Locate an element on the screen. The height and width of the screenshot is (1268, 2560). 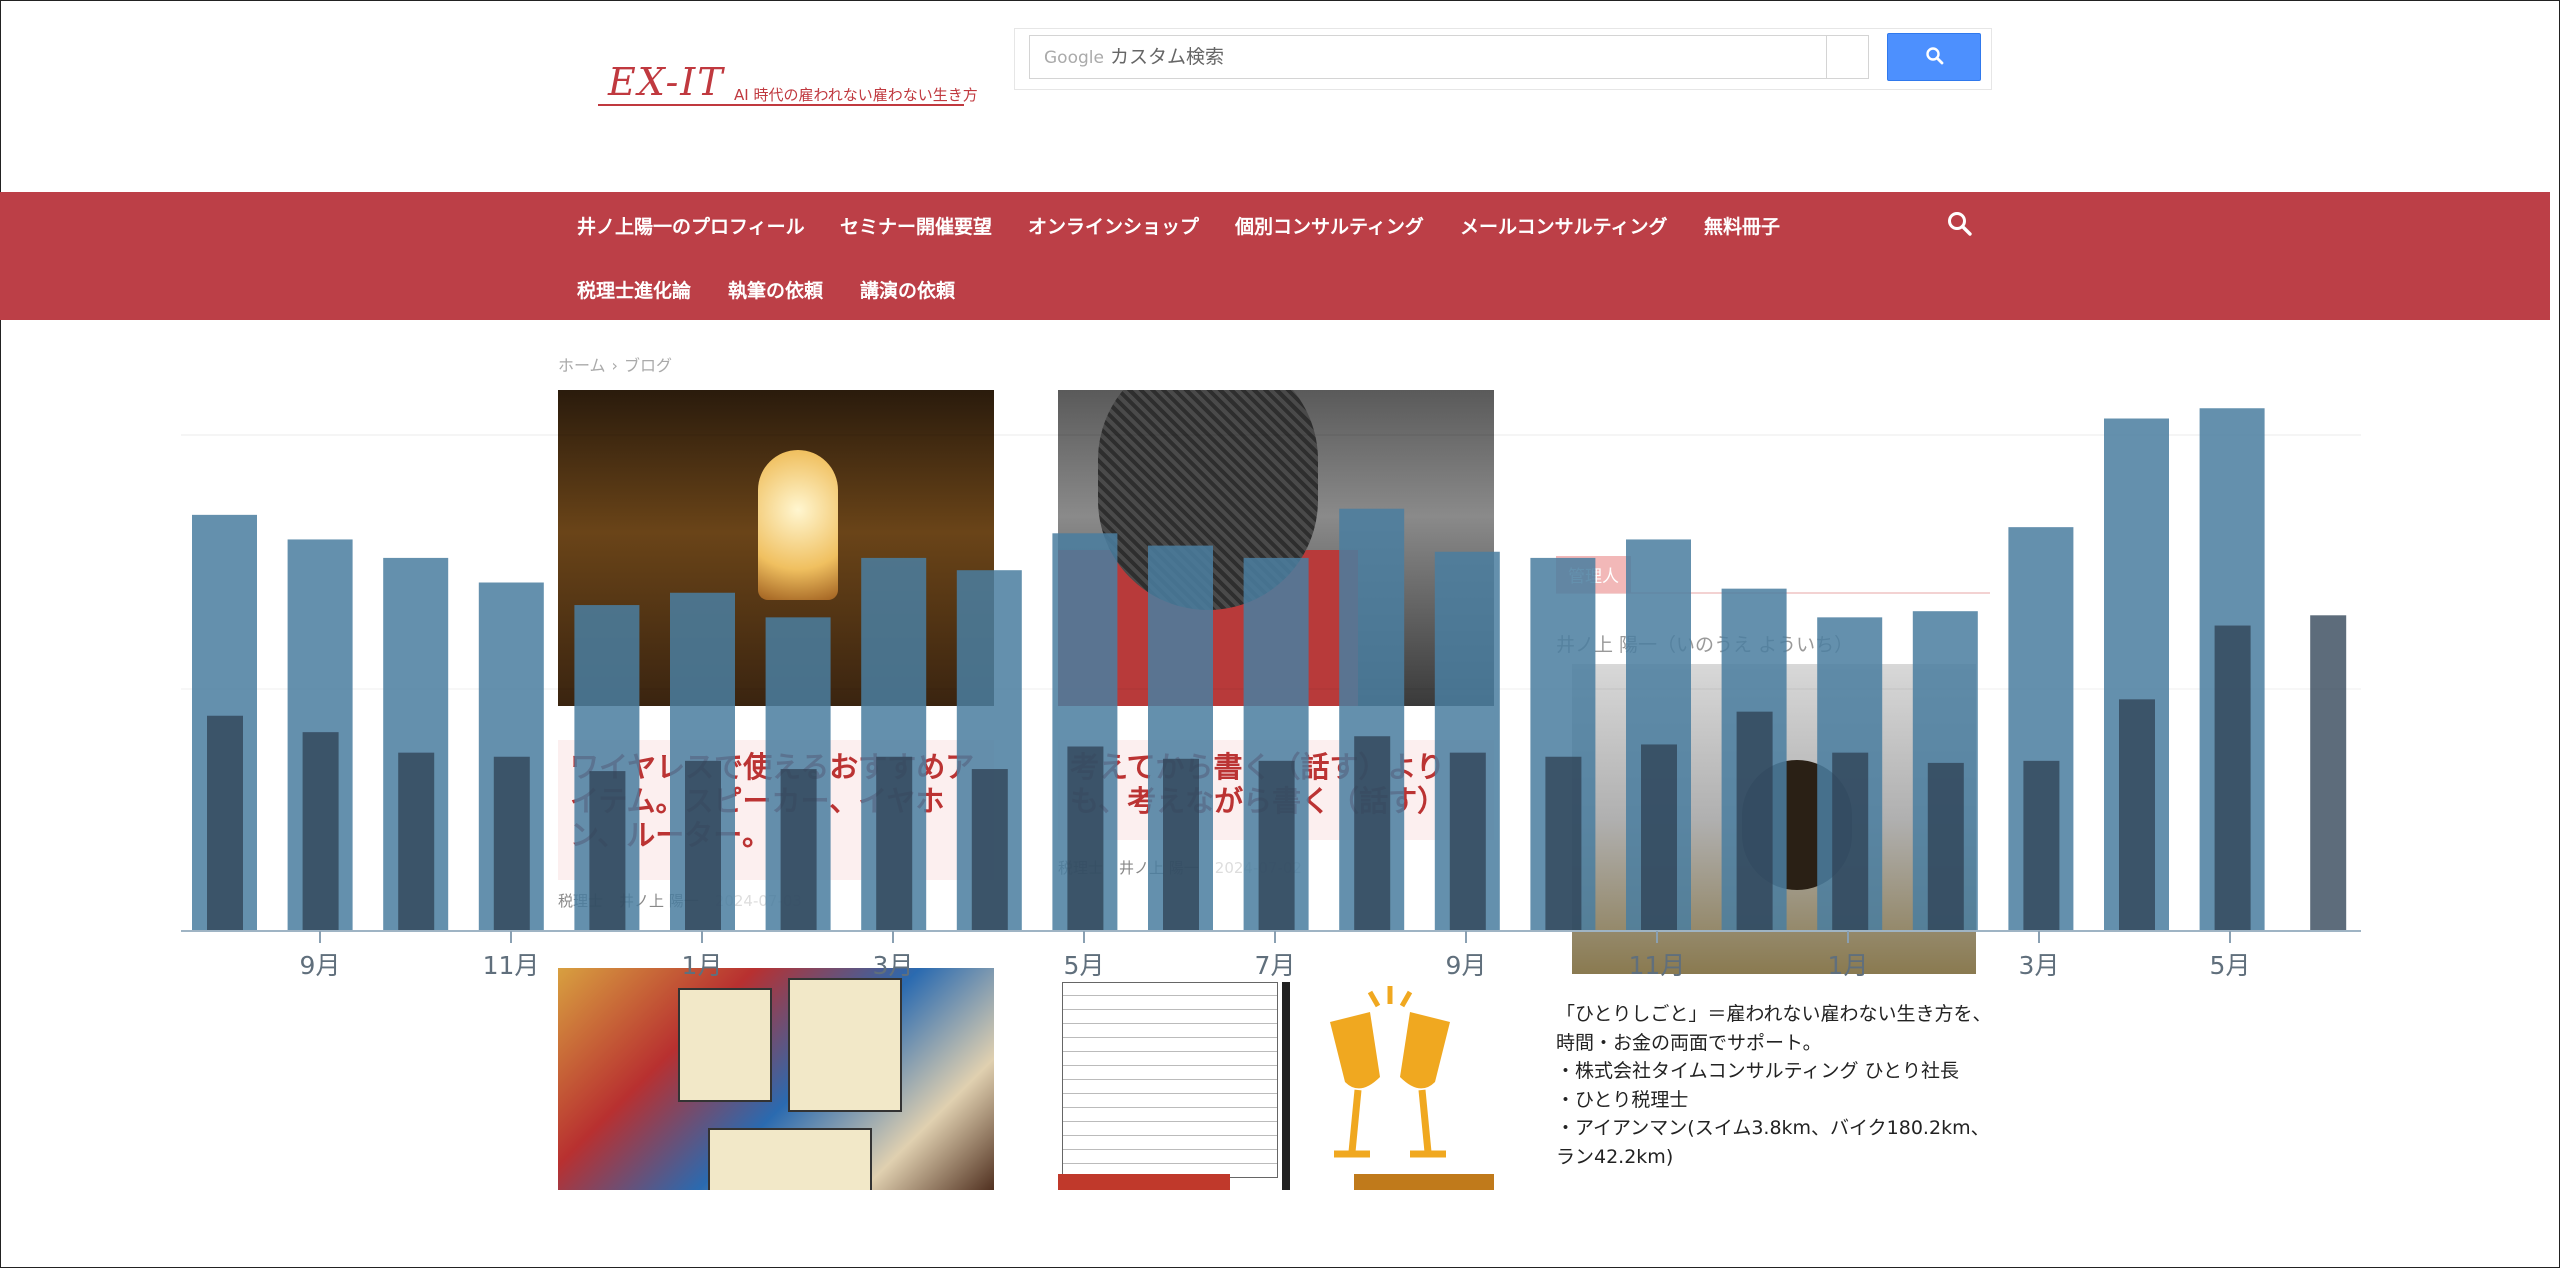
nav-item-writing-request: 執筆の依頼 is located at coordinates (775, 289).